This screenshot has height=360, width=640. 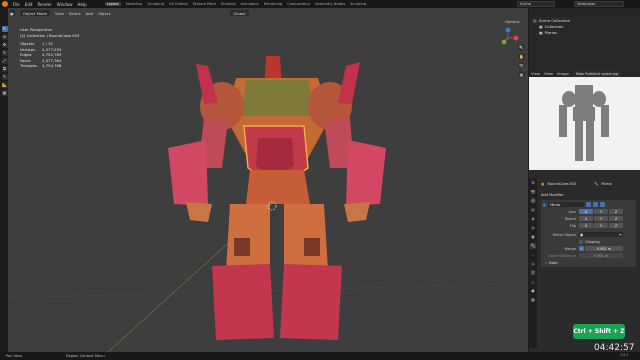 What do you see at coordinates (44, 4) in the screenshot?
I see `menu-render: Render` at bounding box center [44, 4].